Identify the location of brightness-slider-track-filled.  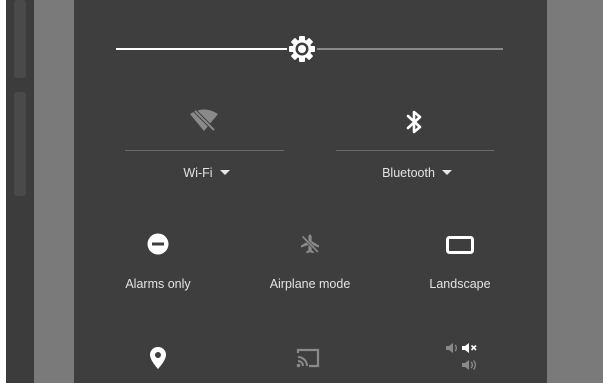
(209, 49).